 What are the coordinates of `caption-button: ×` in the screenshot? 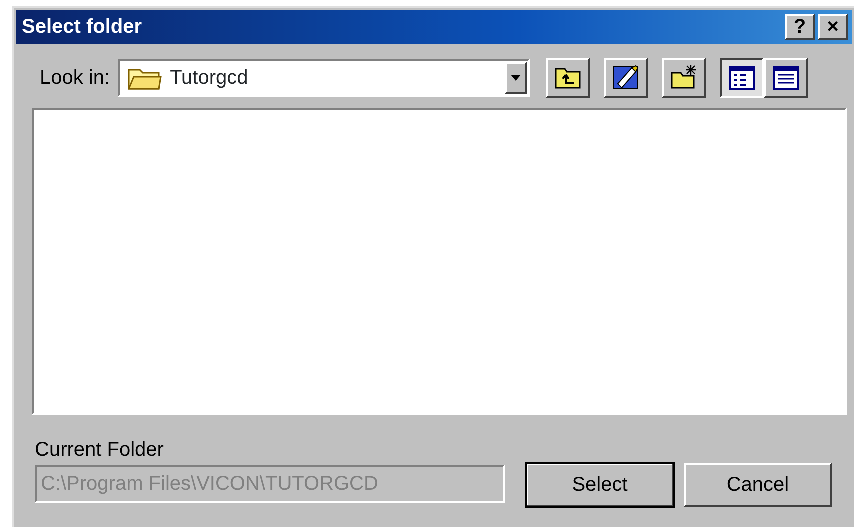 It's located at (833, 27).